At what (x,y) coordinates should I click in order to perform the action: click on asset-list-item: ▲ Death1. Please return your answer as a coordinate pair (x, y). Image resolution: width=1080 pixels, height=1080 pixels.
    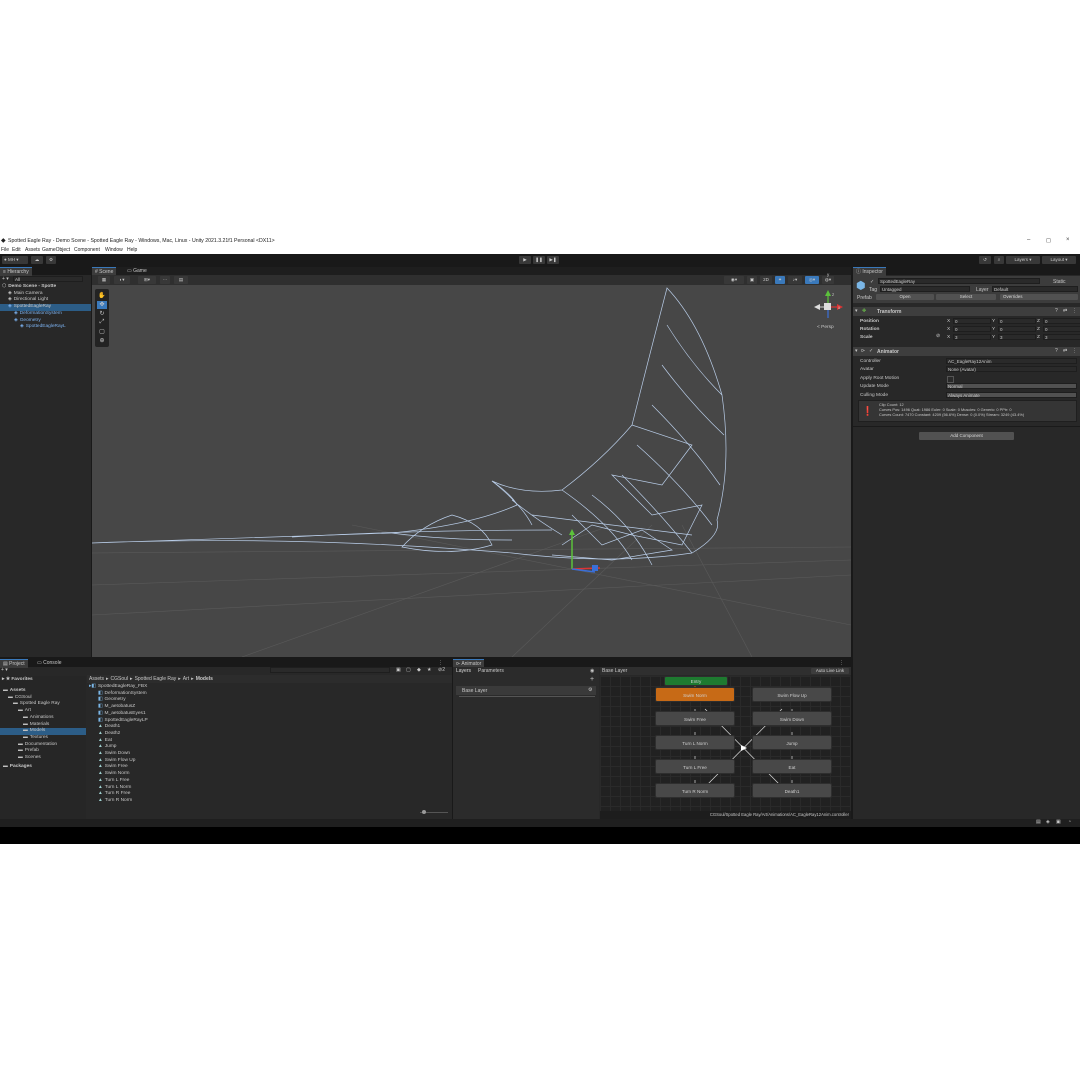
    Looking at the image, I should click on (269, 727).